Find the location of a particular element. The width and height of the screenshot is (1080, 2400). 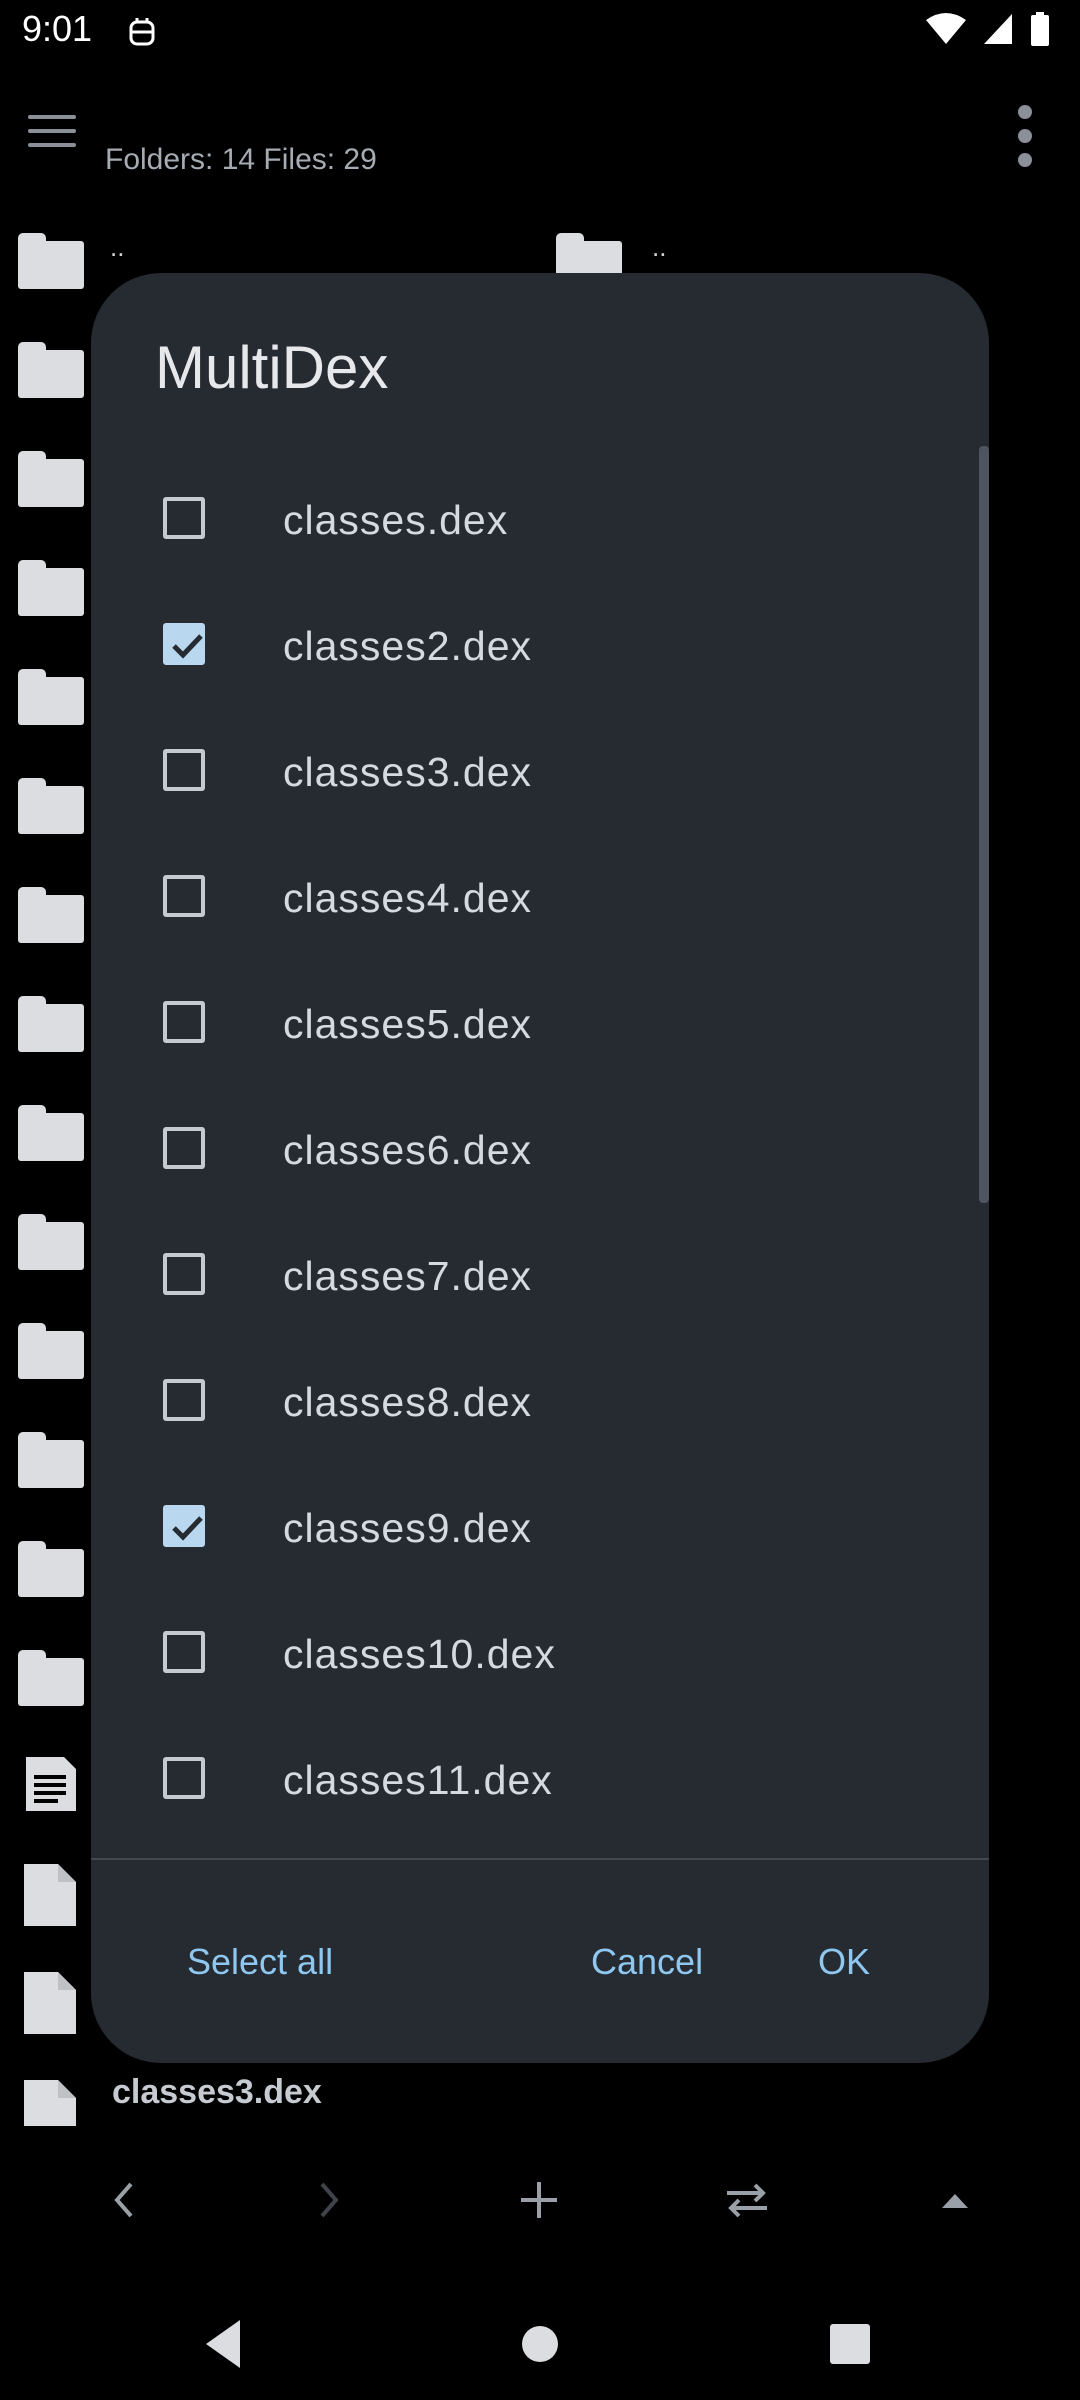

text-file-icon is located at coordinates (50, 1785).